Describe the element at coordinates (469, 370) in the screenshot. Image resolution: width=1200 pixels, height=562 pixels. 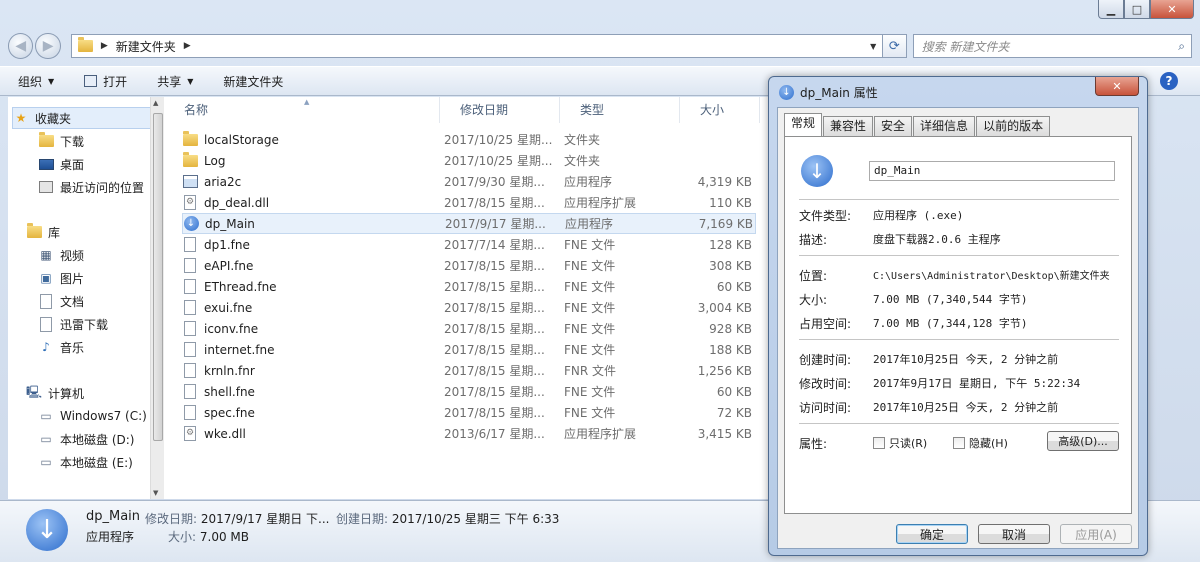
I see `file-row: krnln.fnr 2017/8/15 星期... FNR 文件 1,256 KB` at that location.